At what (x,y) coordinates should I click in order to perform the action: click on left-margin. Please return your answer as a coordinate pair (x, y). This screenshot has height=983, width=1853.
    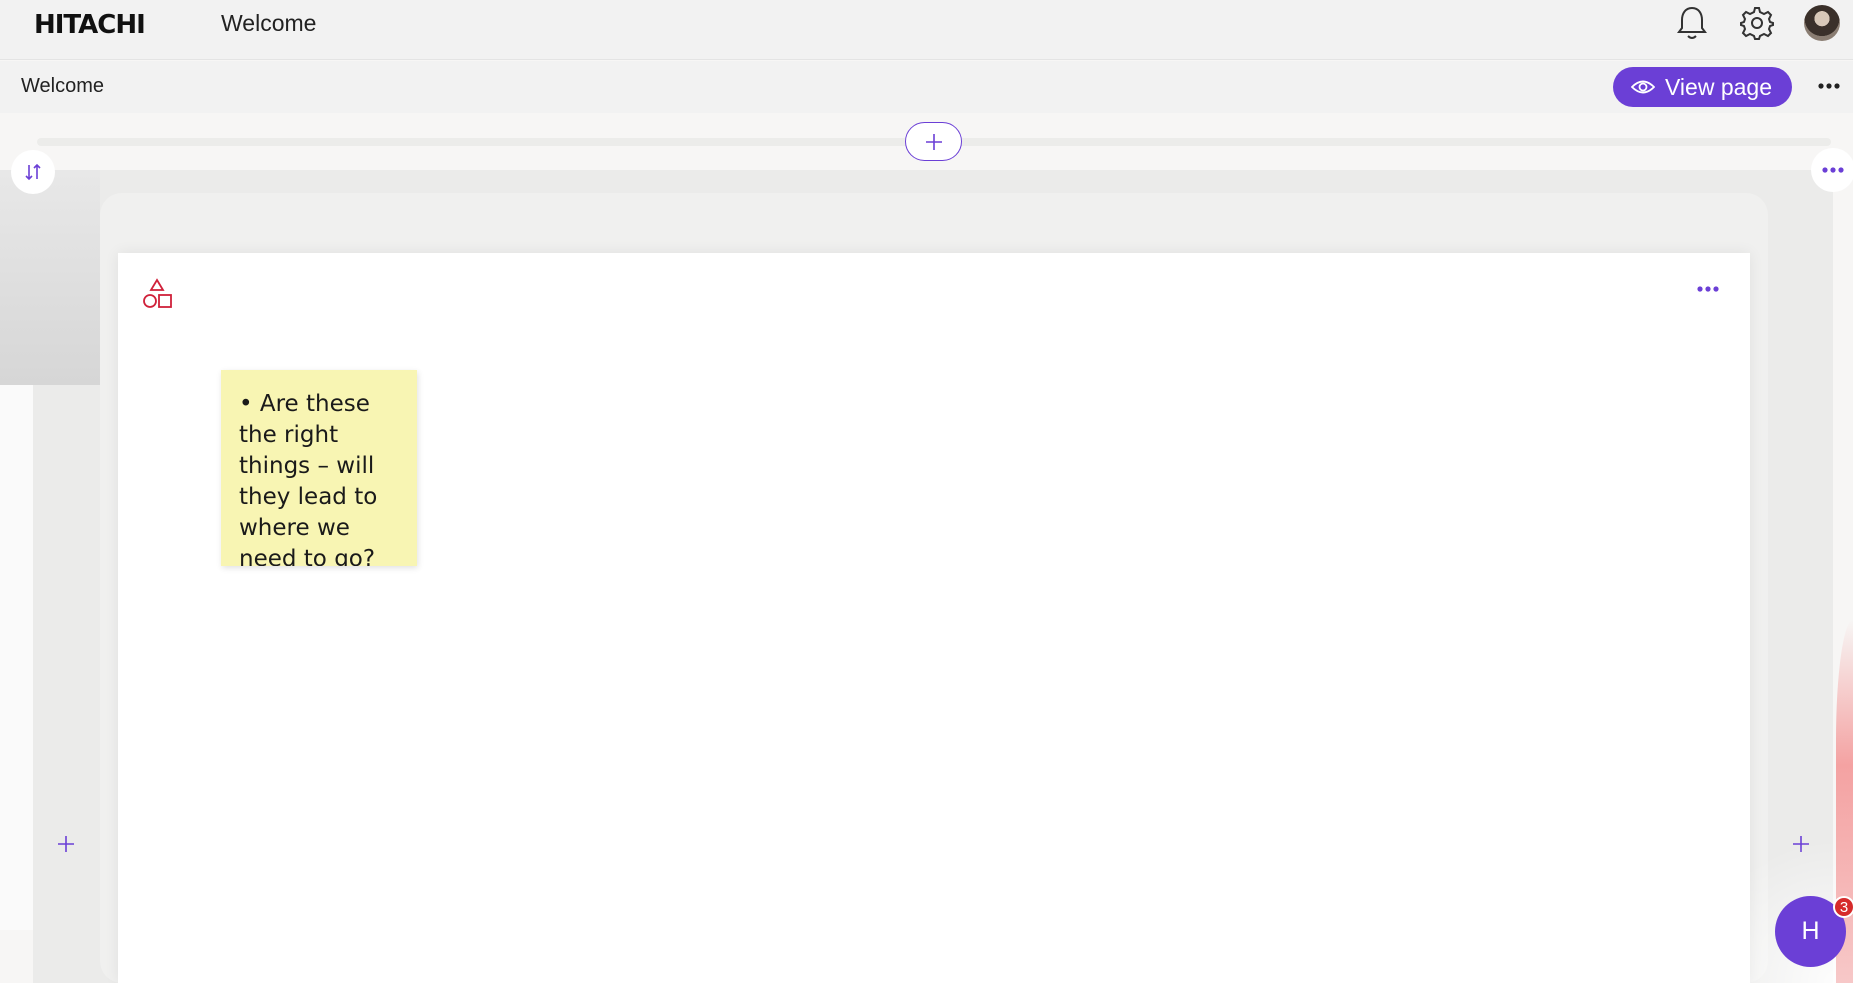
    Looking at the image, I should click on (16, 657).